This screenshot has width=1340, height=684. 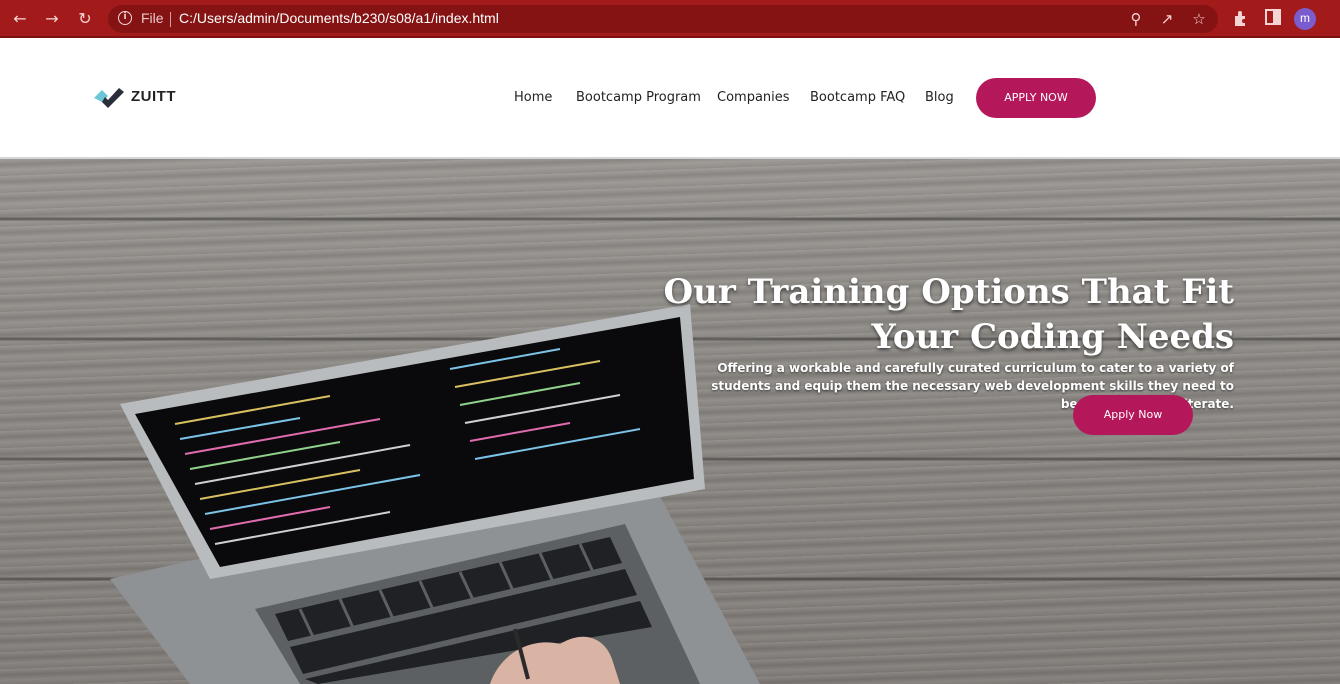 What do you see at coordinates (857, 97) in the screenshot?
I see `nav-bootcamp-faq: Bootcamp FAQ` at bounding box center [857, 97].